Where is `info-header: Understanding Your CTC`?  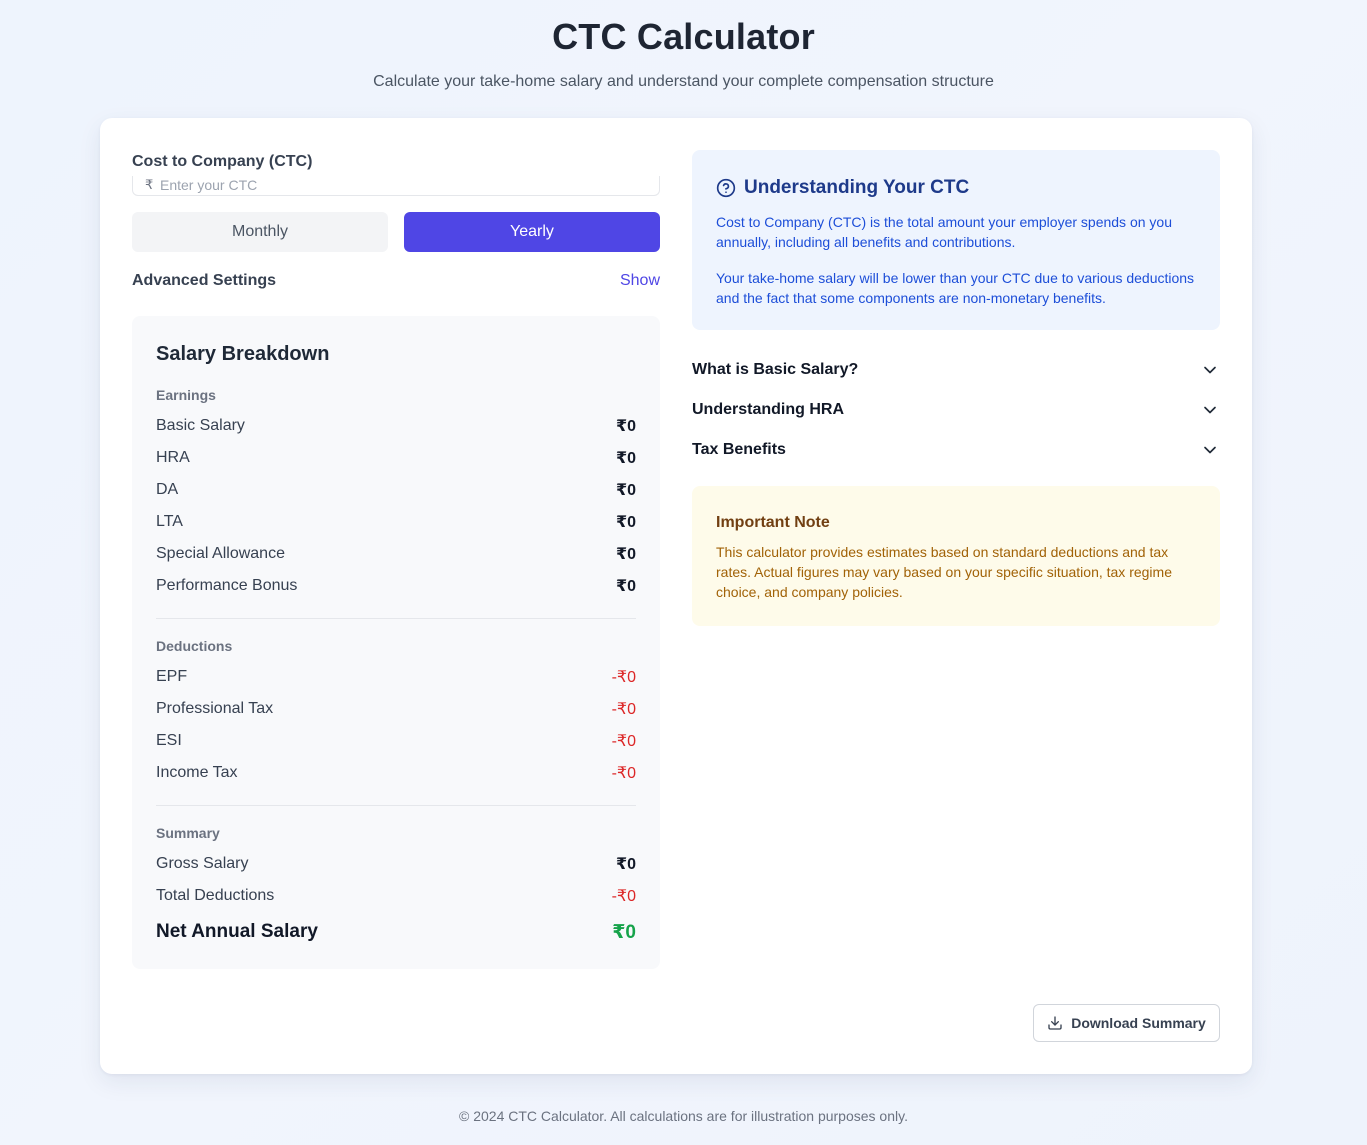
info-header: Understanding Your CTC is located at coordinates (956, 188).